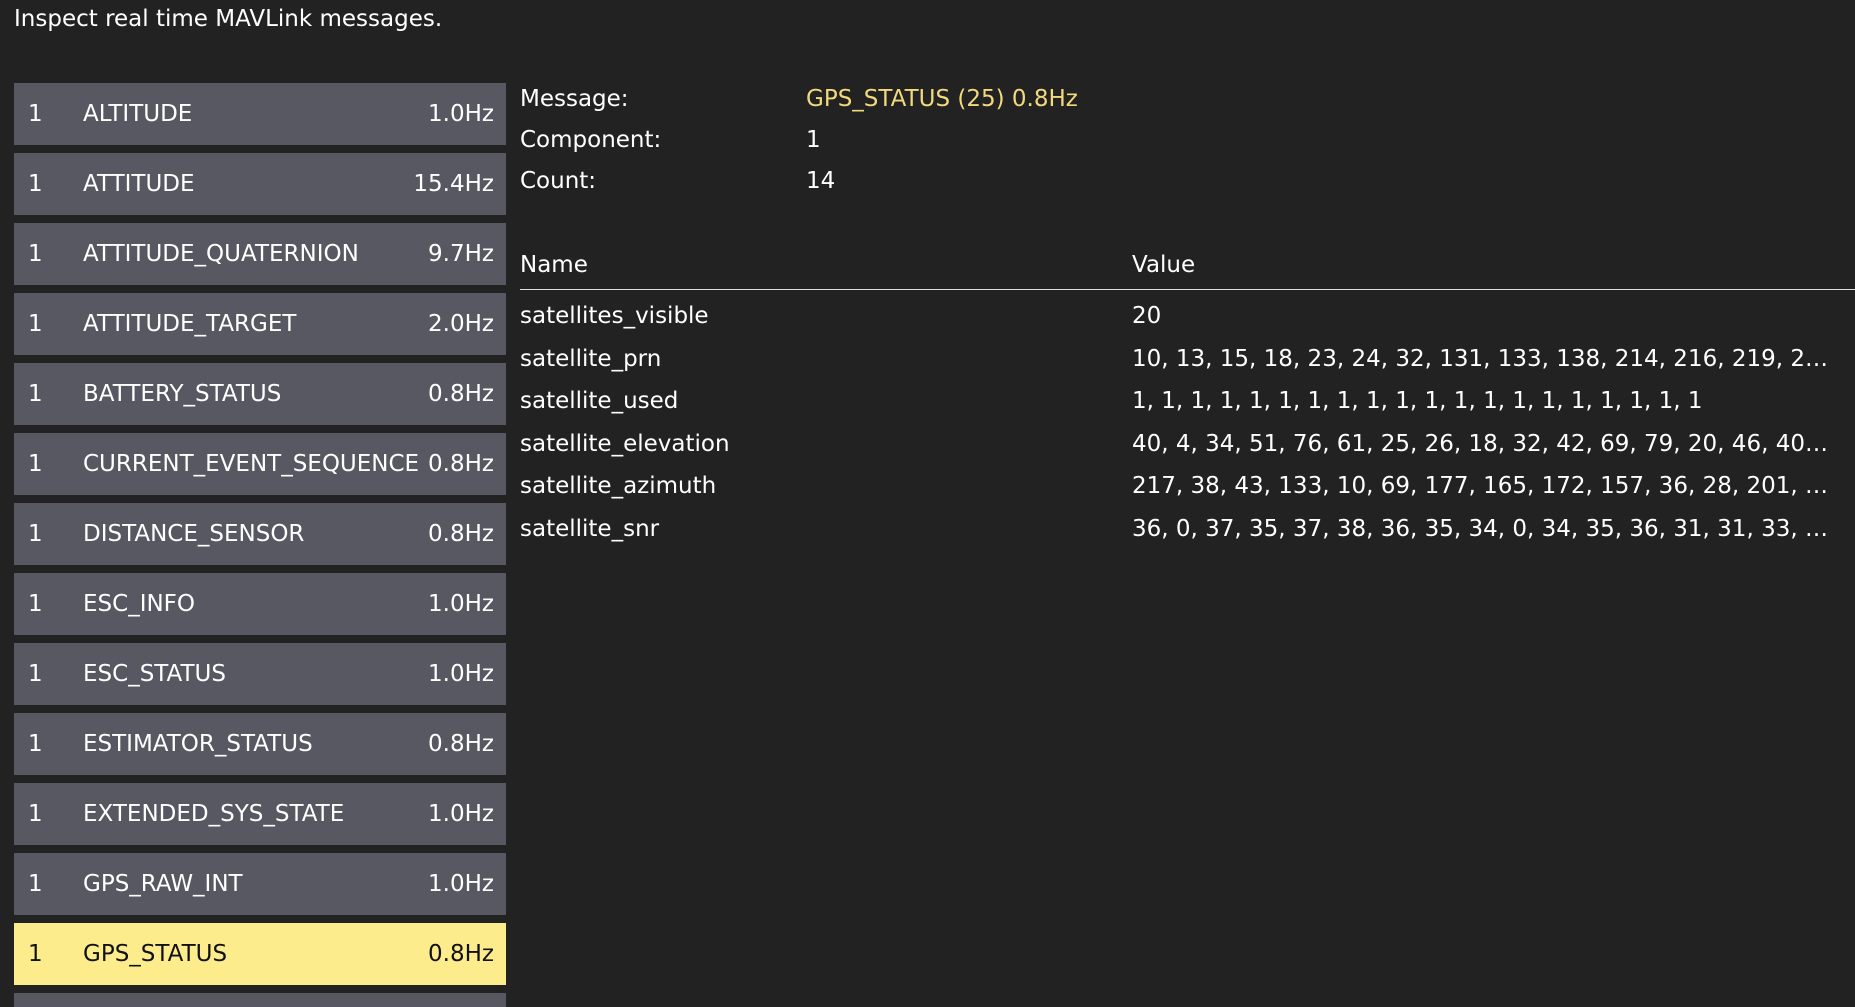 The image size is (1855, 1007). What do you see at coordinates (453, 184) in the screenshot?
I see `message-rate: 15.4Hz` at bounding box center [453, 184].